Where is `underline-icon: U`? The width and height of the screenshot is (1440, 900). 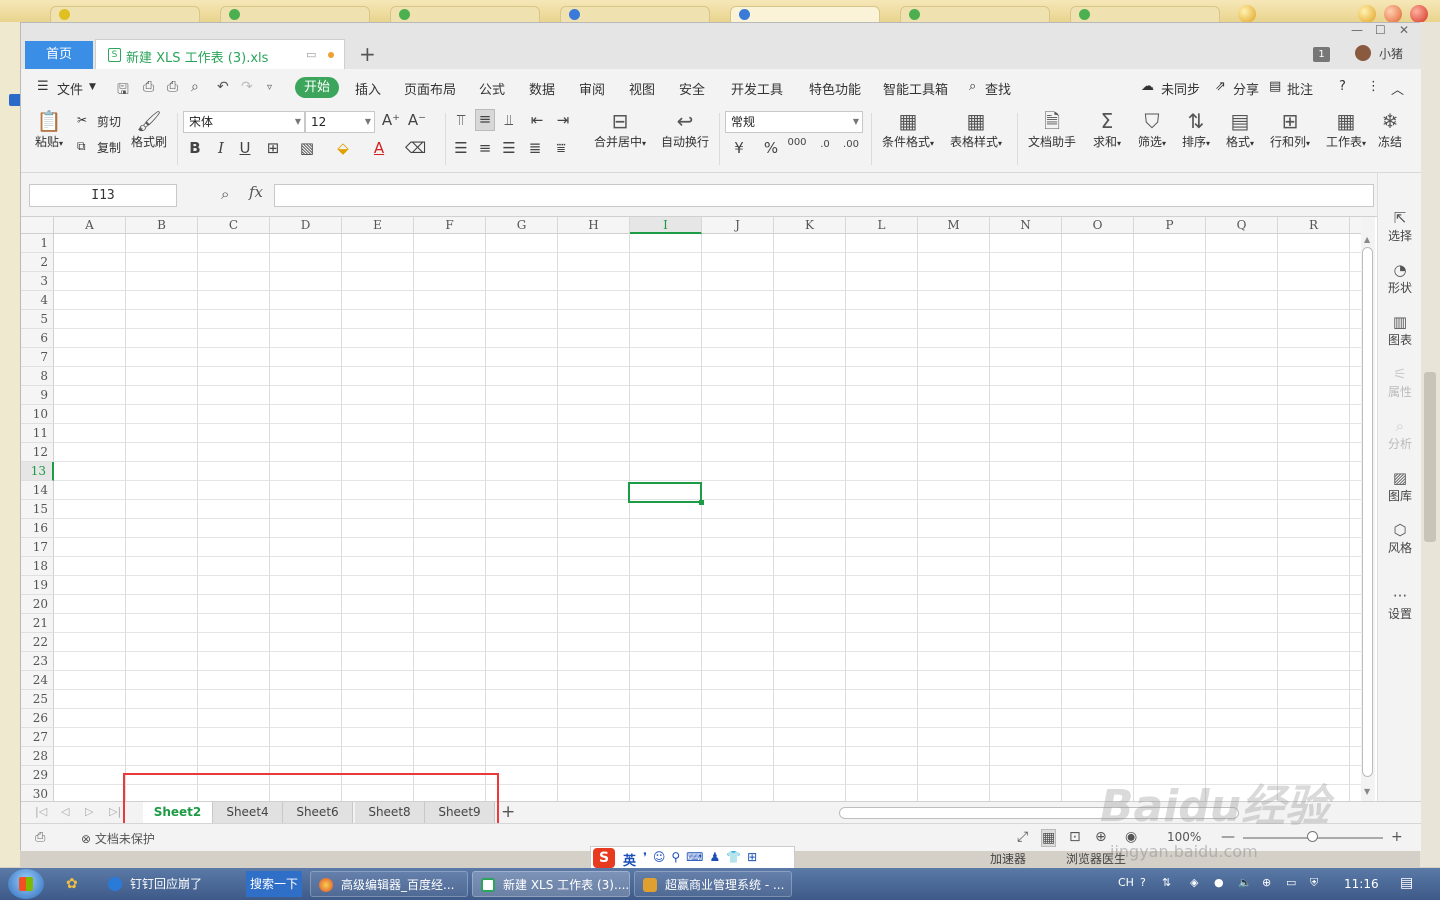
underline-icon: U is located at coordinates (245, 148).